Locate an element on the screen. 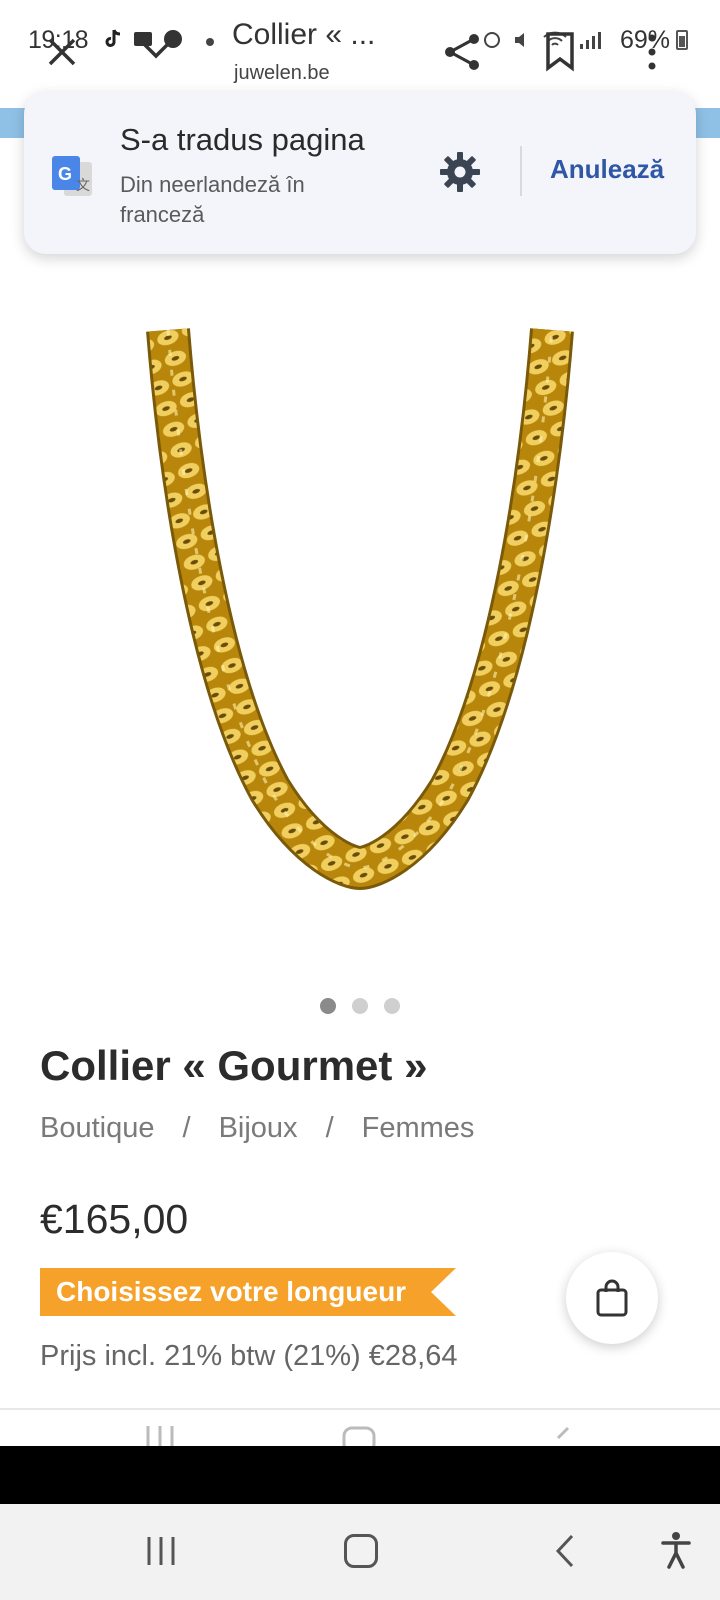  image-pager is located at coordinates (360, 1006).